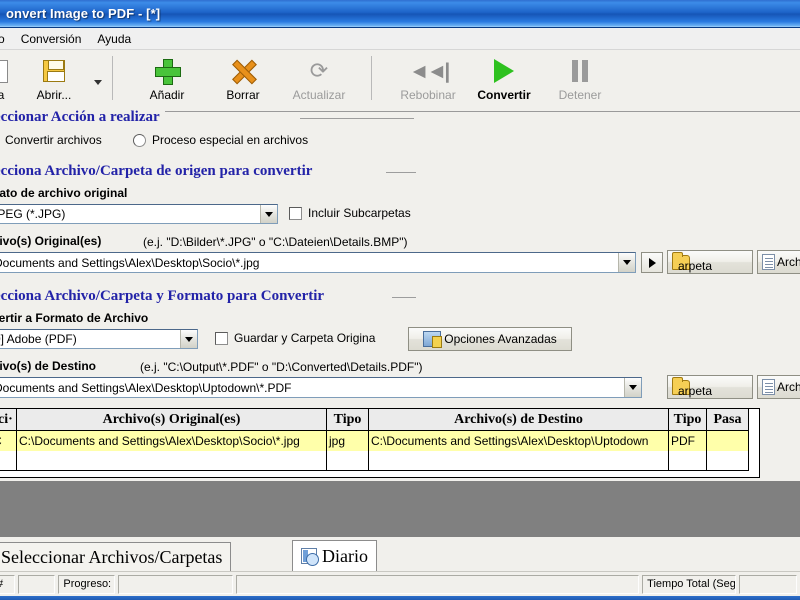 The width and height of the screenshot is (800, 600). What do you see at coordinates (98, 82) in the screenshot?
I see `chevron-down-icon` at bounding box center [98, 82].